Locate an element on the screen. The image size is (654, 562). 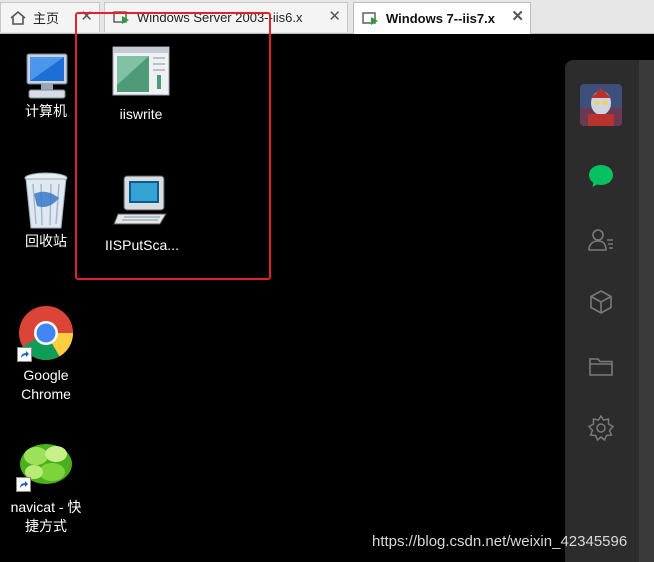
desktop-icon-navicat: navicat - 快 捷方式 is located at coordinates (46, 486).